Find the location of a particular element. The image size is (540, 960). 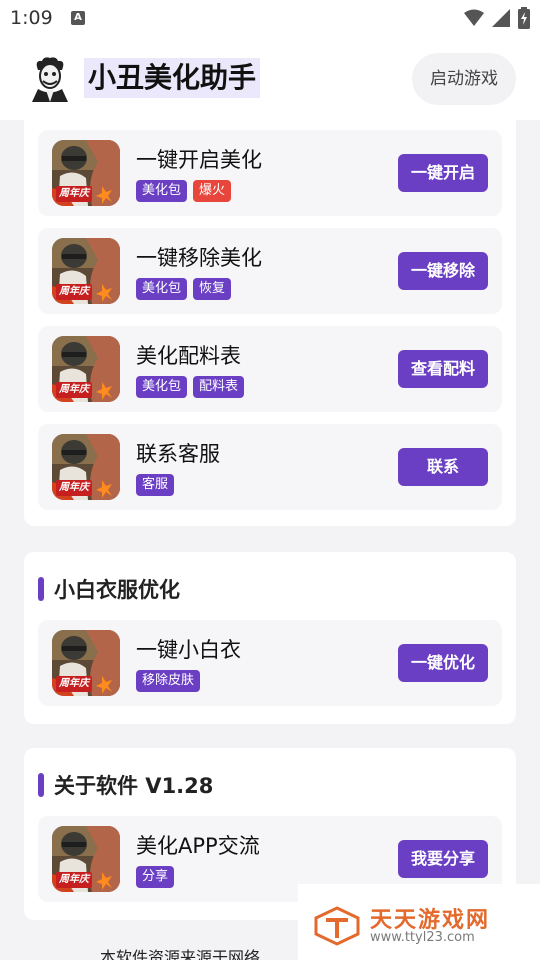

status-bar: 1:09 A is located at coordinates (270, 18).